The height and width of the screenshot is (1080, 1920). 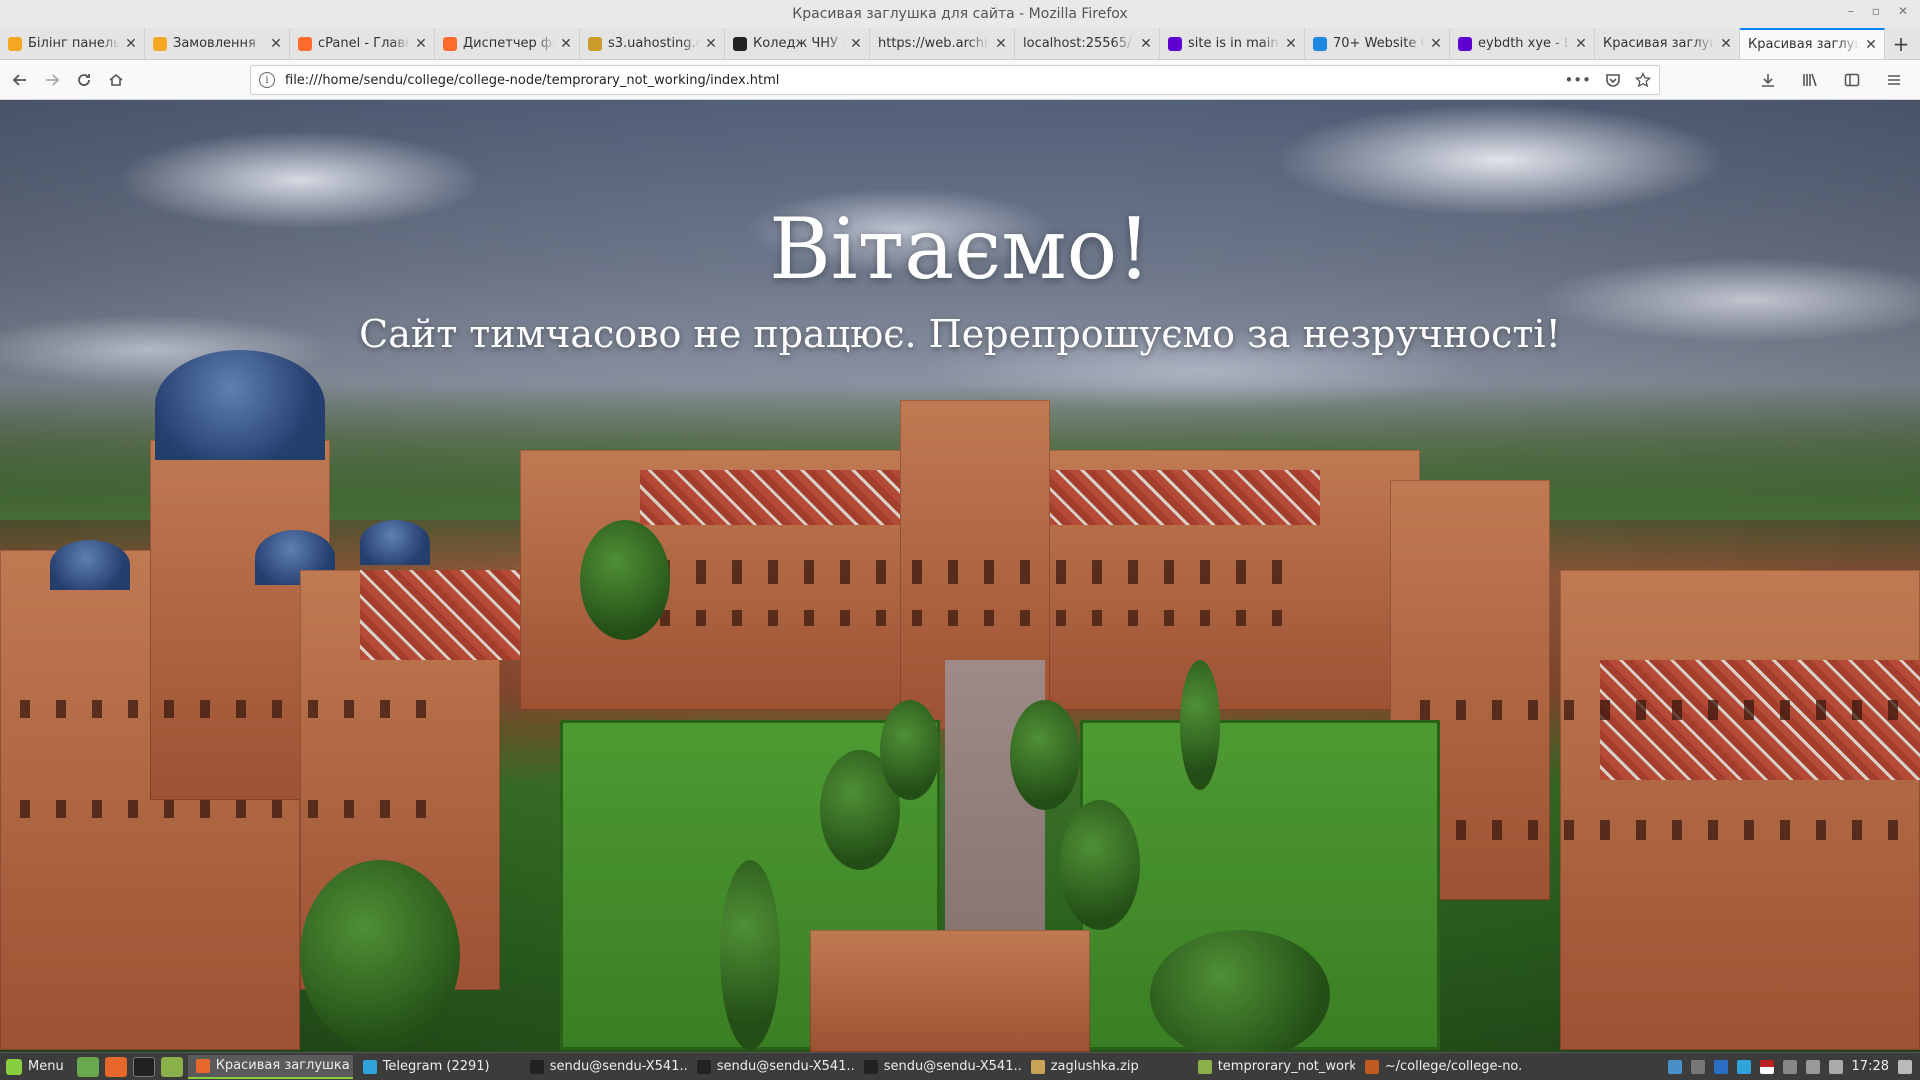 I want to click on forward-button, so click(x=52, y=80).